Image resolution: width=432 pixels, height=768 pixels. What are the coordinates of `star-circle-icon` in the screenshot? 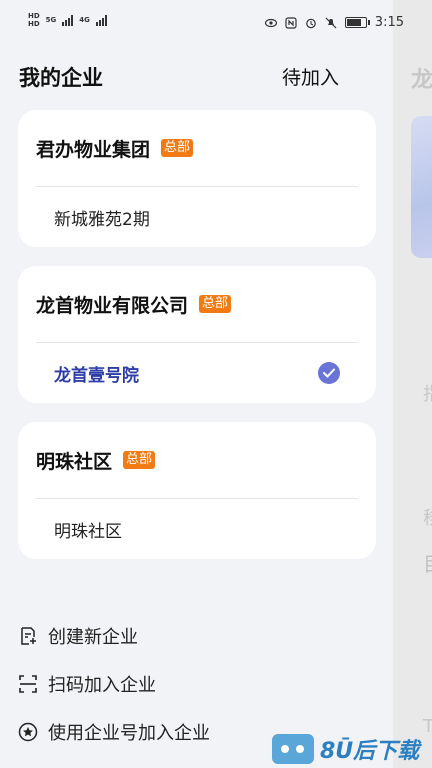 It's located at (28, 732).